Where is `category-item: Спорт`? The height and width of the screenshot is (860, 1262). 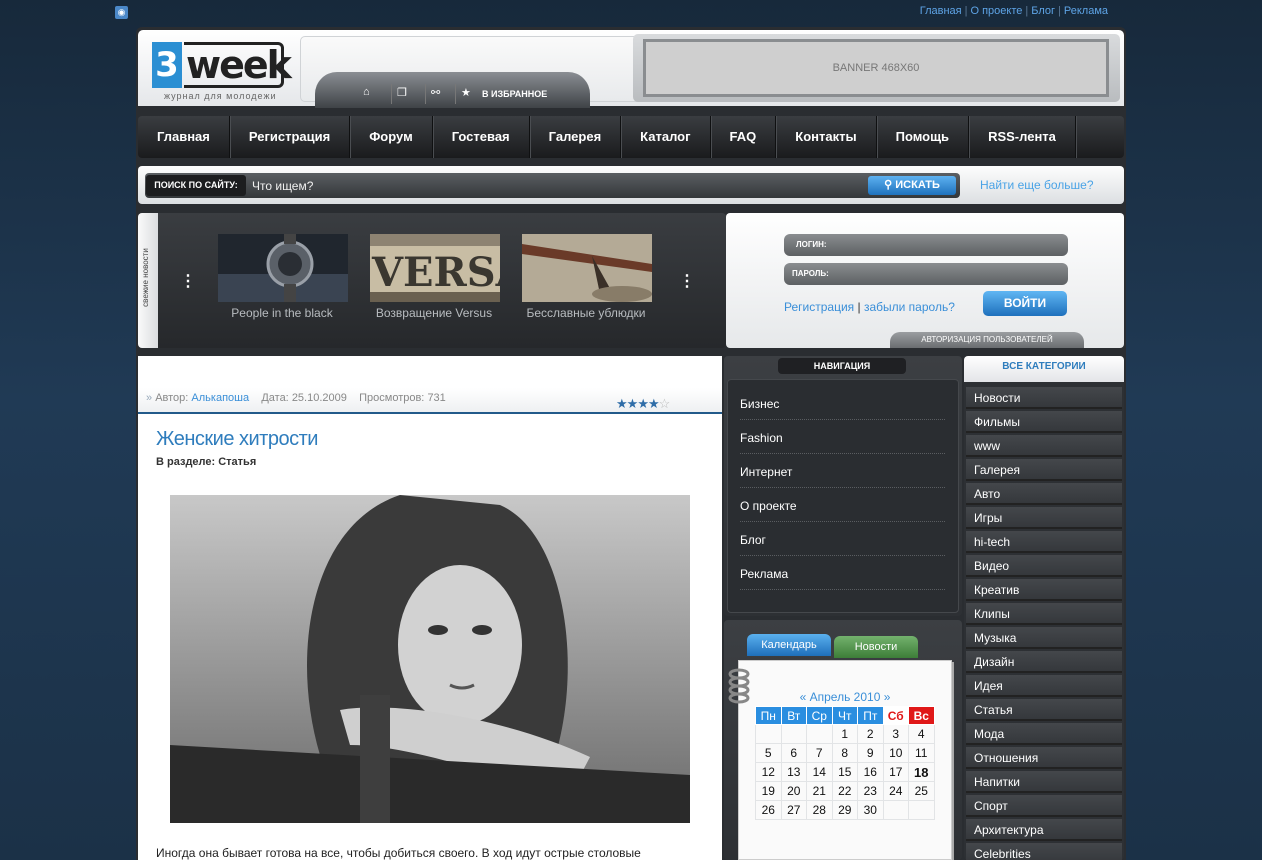 category-item: Спорт is located at coordinates (1044, 806).